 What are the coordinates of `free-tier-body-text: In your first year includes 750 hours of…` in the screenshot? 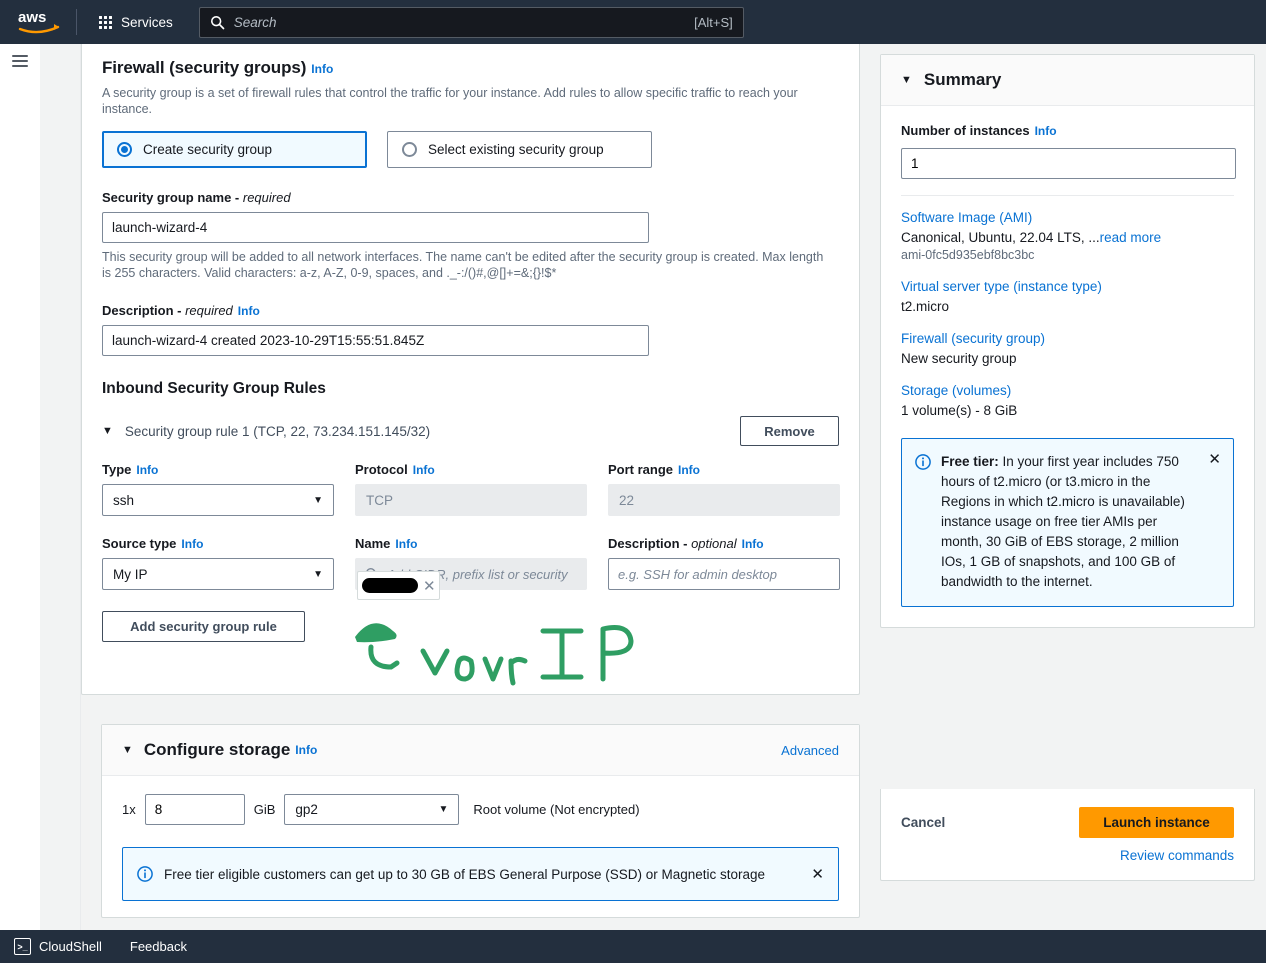 It's located at (1063, 521).